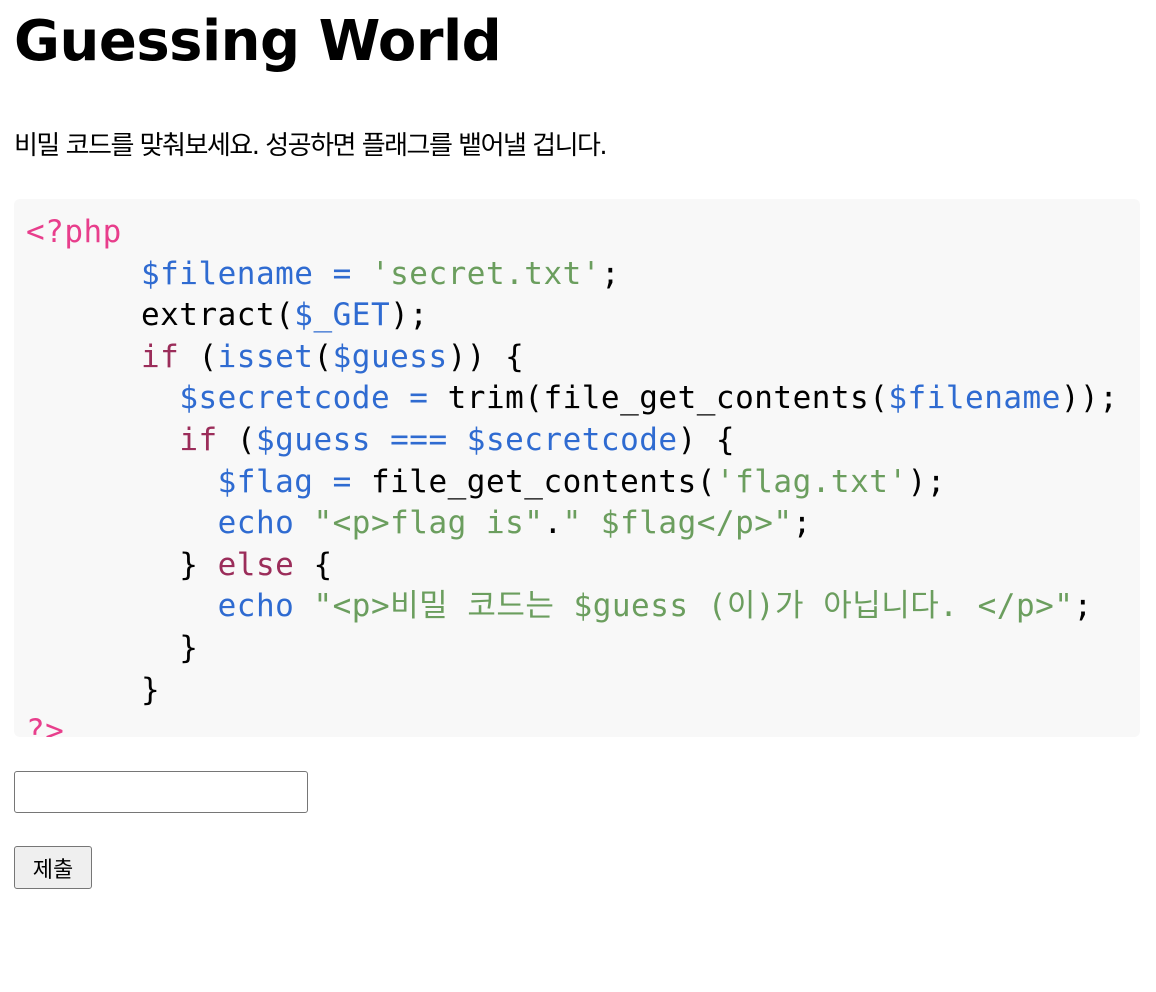 Image resolution: width=1156 pixels, height=992 pixels. Describe the element at coordinates (486, 356) in the screenshot. I see `code-token: )) {` at that location.